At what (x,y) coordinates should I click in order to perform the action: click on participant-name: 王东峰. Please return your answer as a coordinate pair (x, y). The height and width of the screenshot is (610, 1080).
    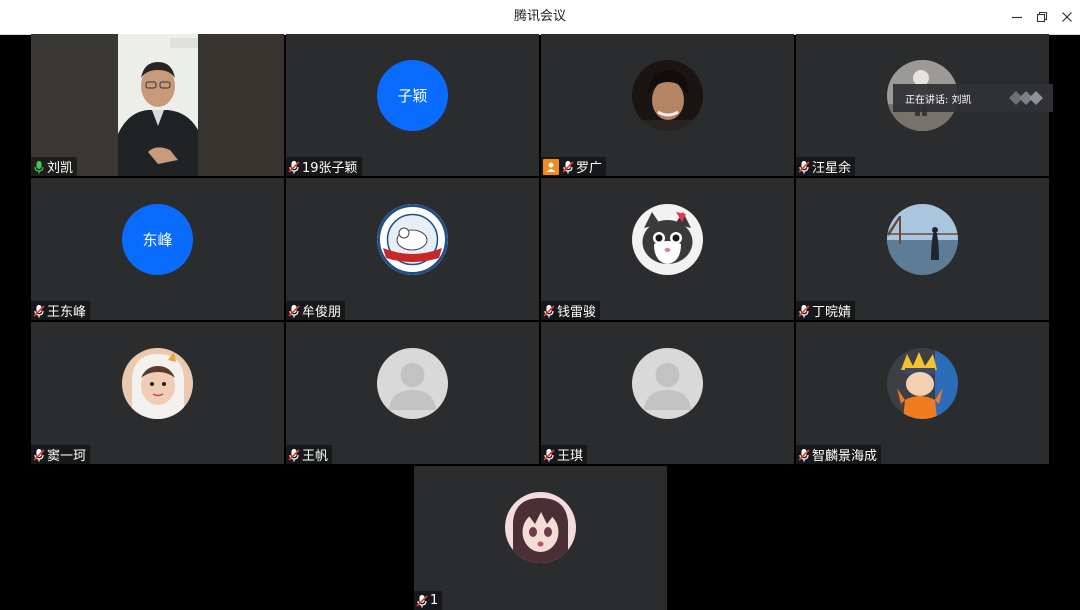
    Looking at the image, I should click on (67, 312).